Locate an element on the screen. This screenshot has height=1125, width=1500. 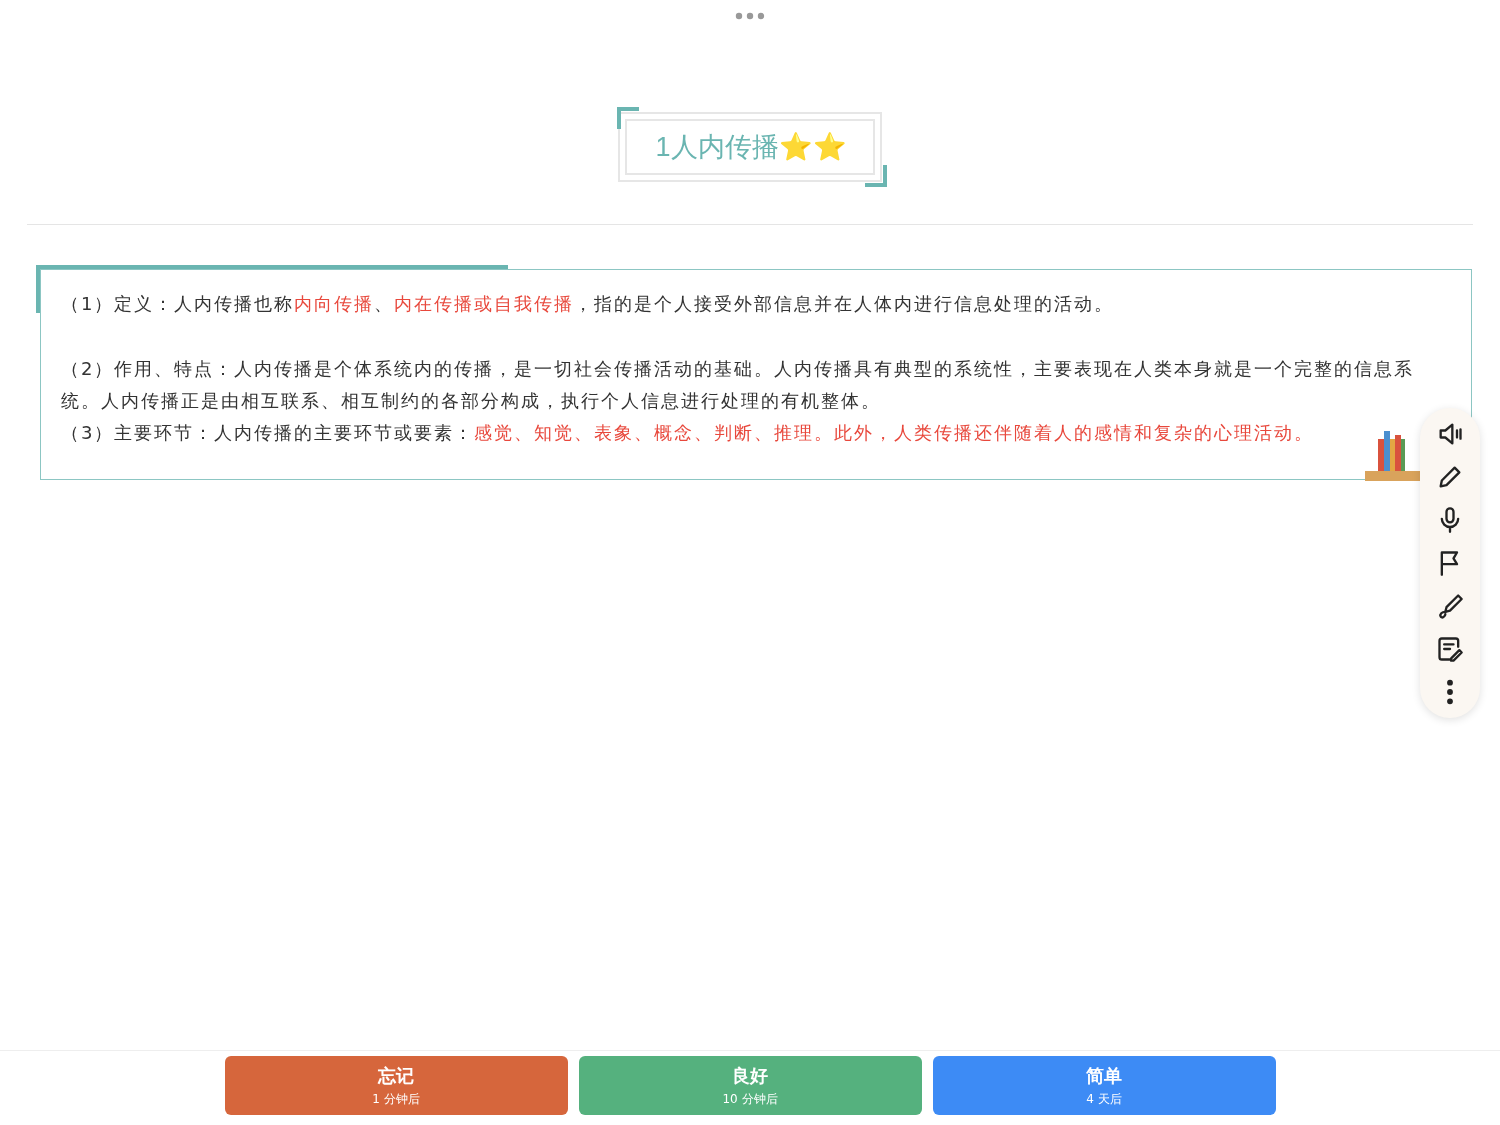
paragraph: （1）定义：人内传播也称内向传播、内在传播或自我传播，指的是个人接受外部信息并在人体内进行信息处理的活动。 is located at coordinates (588, 304).